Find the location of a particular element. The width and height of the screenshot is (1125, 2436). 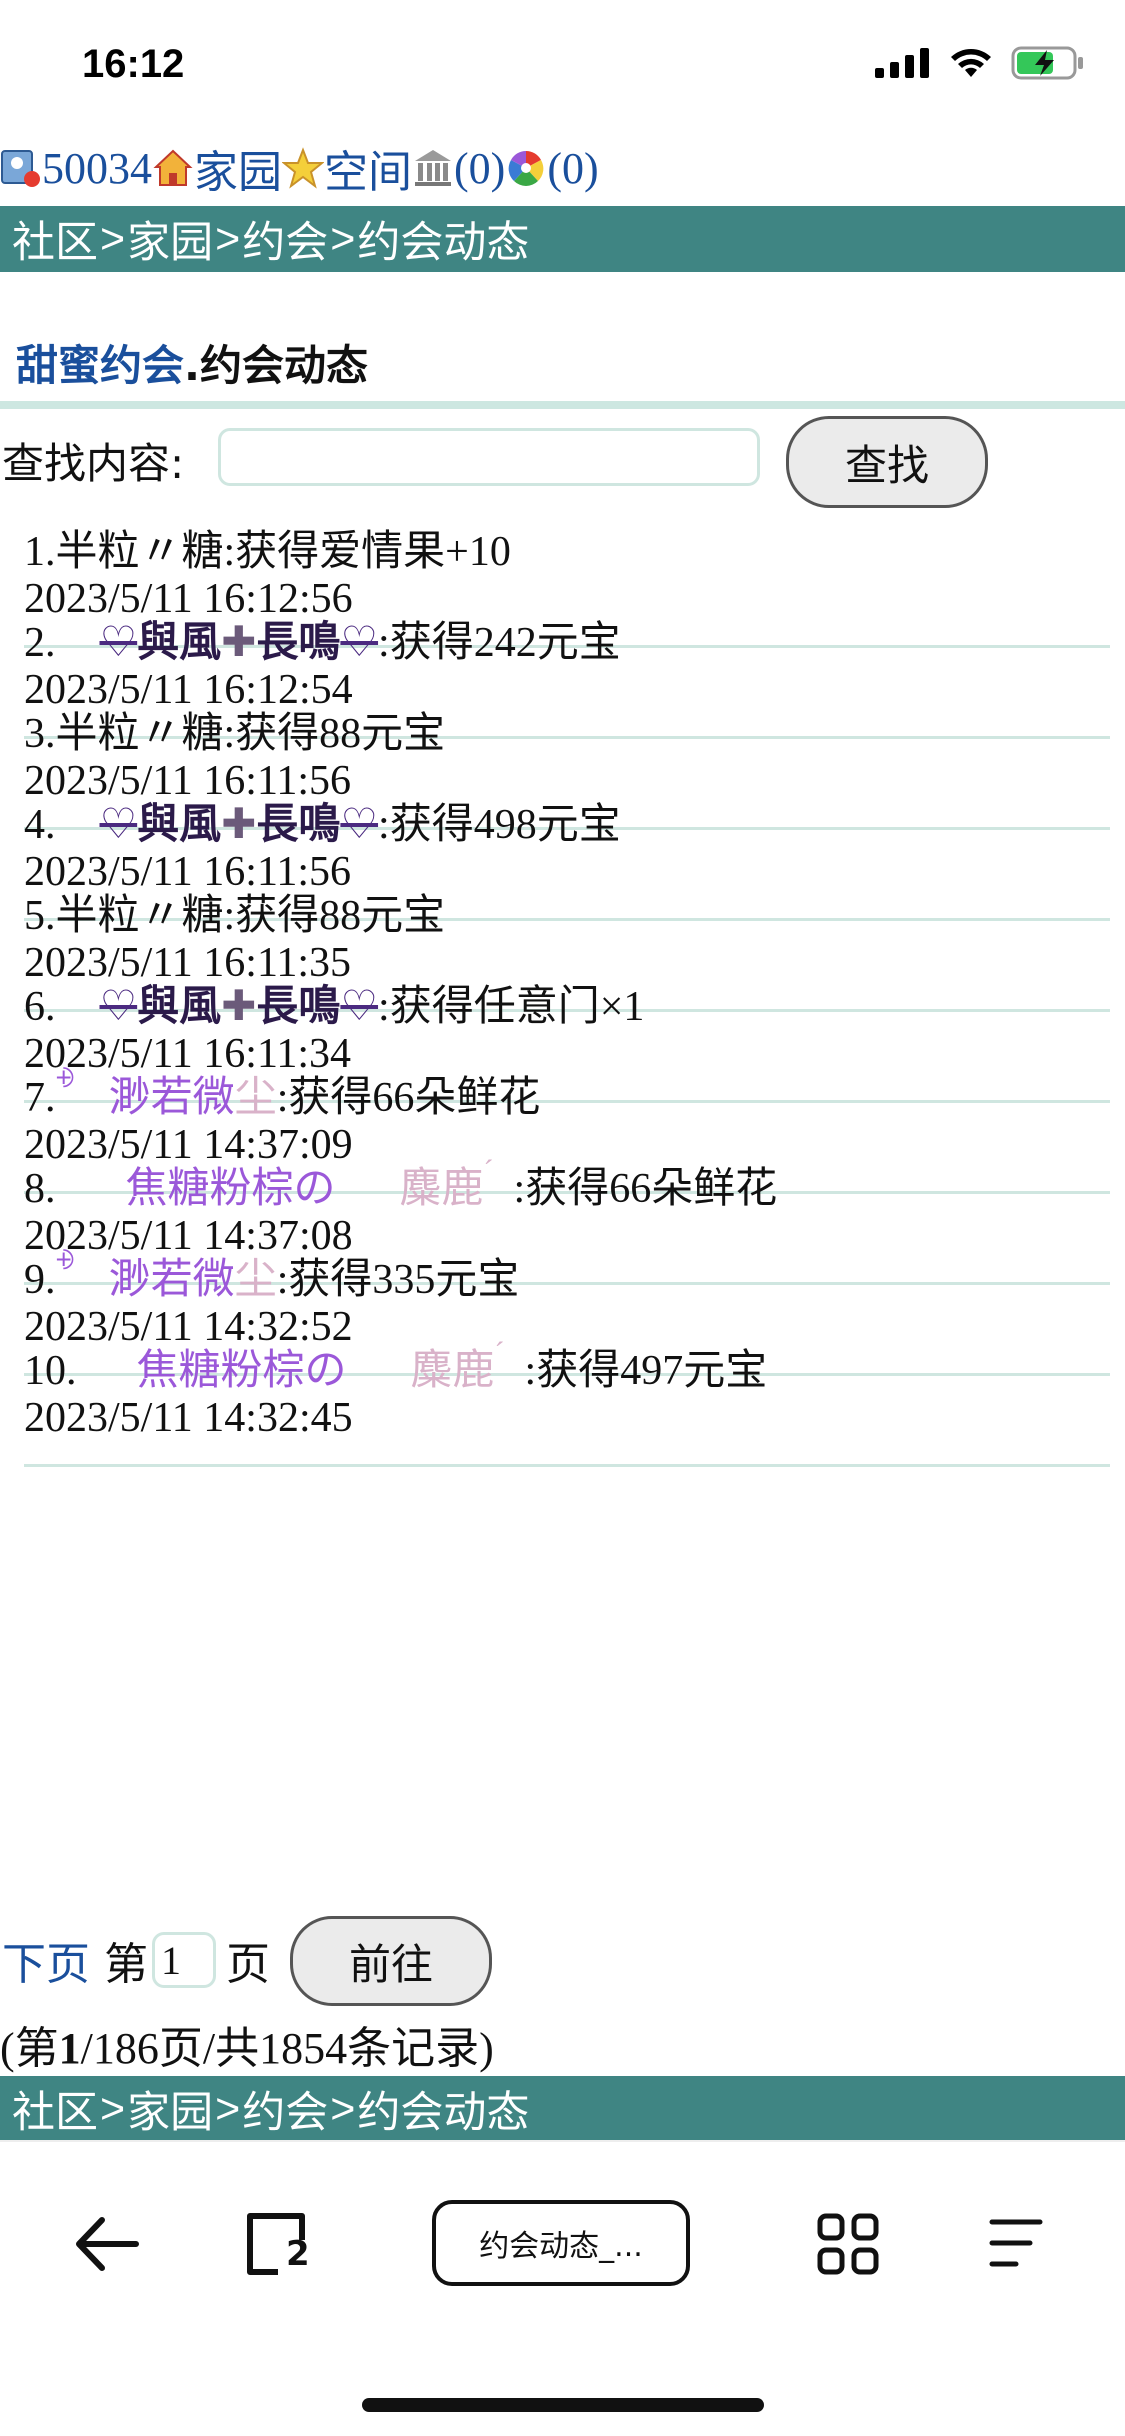

signal-icon is located at coordinates (902, 63).